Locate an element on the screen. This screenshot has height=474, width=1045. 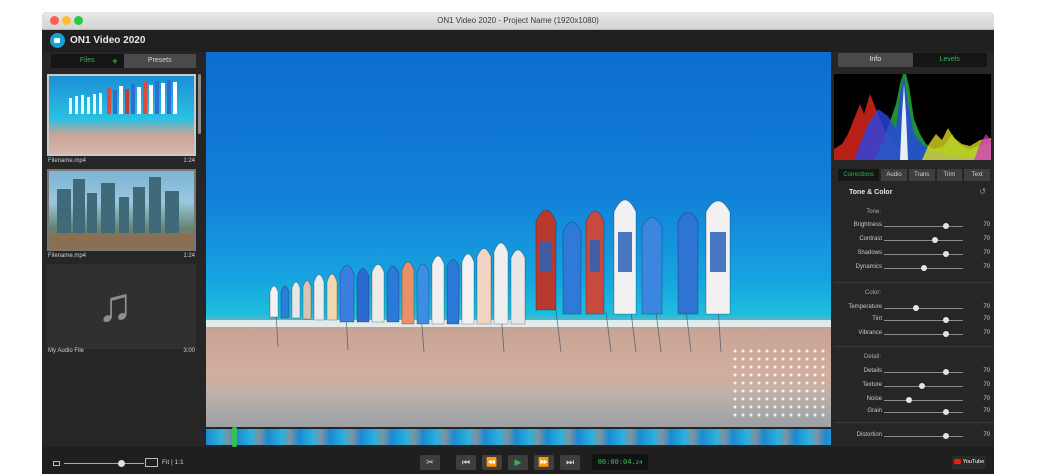
tab-files: Files + is located at coordinates (87, 61).